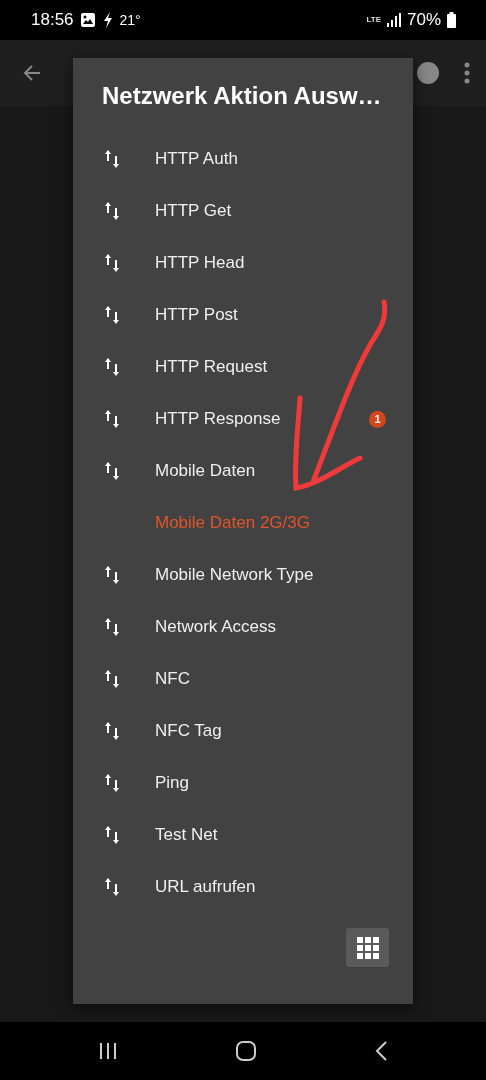 The image size is (486, 1080). What do you see at coordinates (200, 263) in the screenshot?
I see `action-label: HTTP Head` at bounding box center [200, 263].